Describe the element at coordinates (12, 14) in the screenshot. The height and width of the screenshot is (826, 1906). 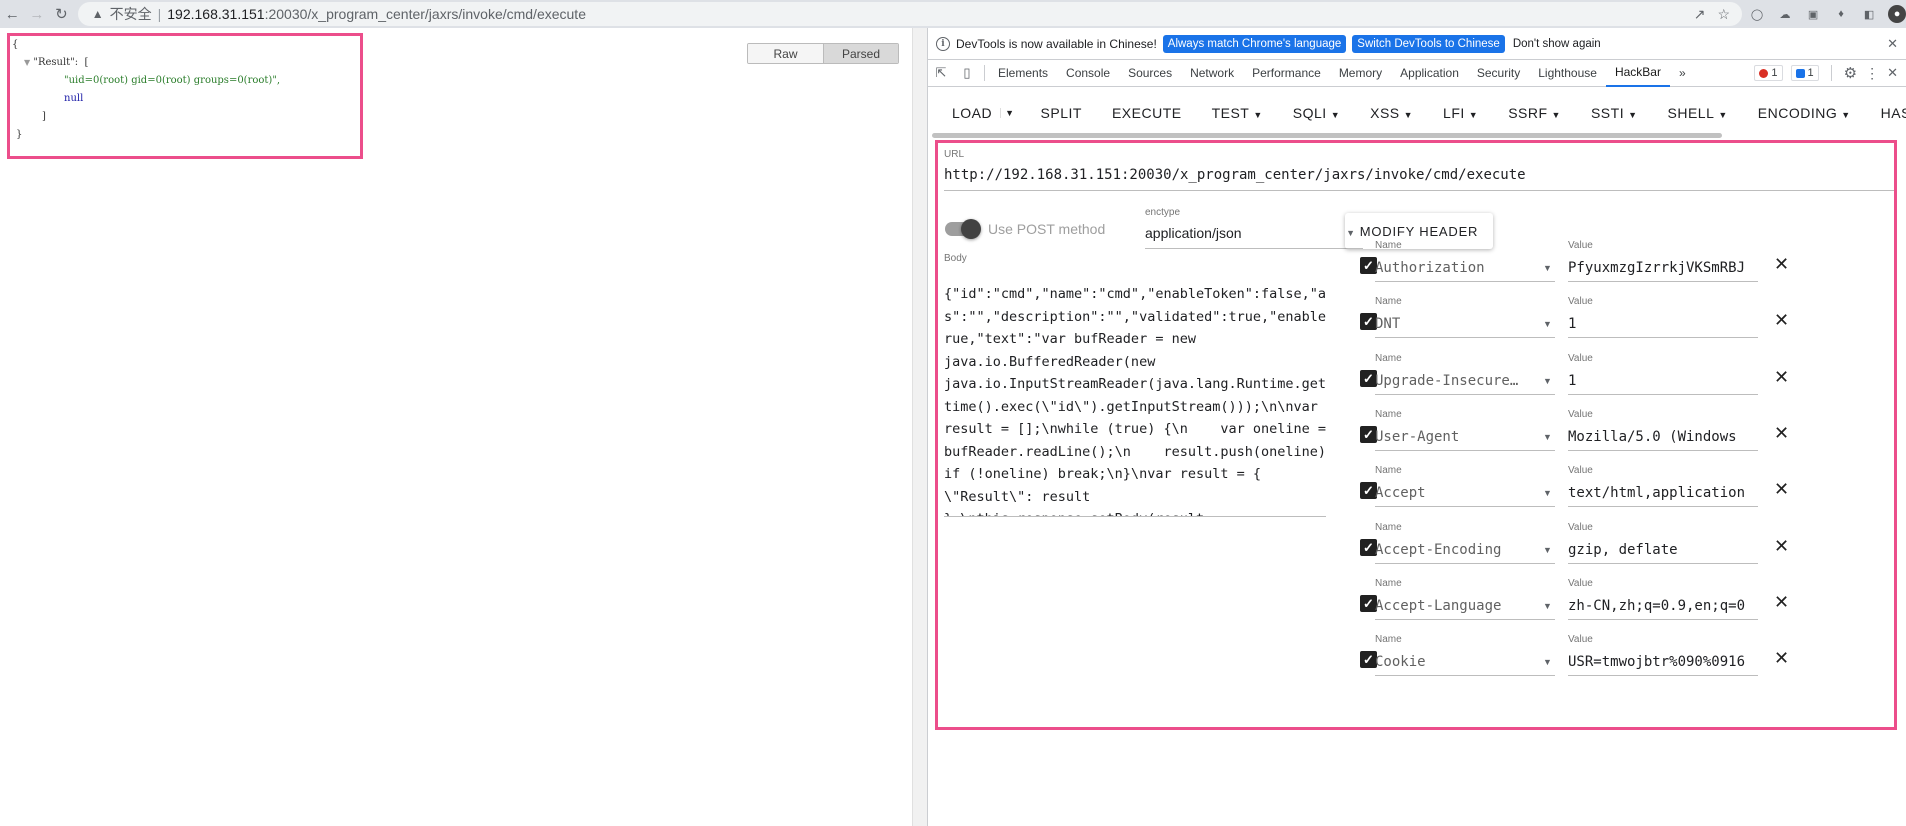
I see `back-icon: ←` at that location.